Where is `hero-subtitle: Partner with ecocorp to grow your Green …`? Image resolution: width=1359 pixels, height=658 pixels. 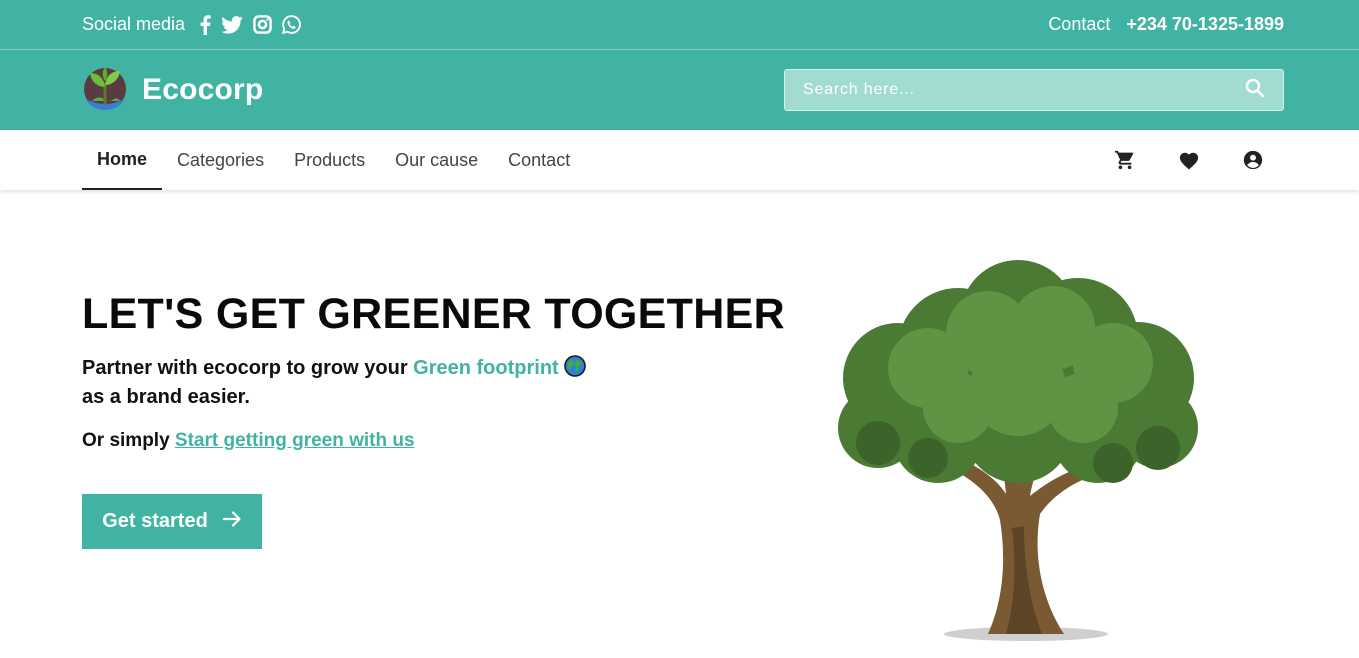
hero-subtitle: Partner with ecocorp to grow your Green … is located at coordinates (382, 382).